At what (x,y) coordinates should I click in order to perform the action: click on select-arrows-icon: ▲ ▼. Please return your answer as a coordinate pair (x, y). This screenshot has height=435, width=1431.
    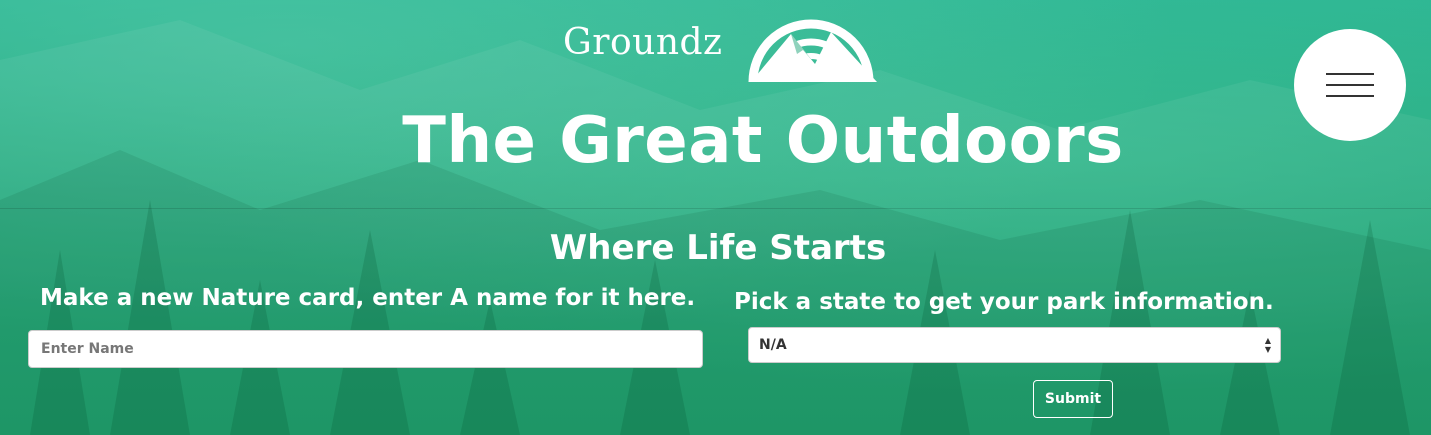
    Looking at the image, I should click on (1268, 345).